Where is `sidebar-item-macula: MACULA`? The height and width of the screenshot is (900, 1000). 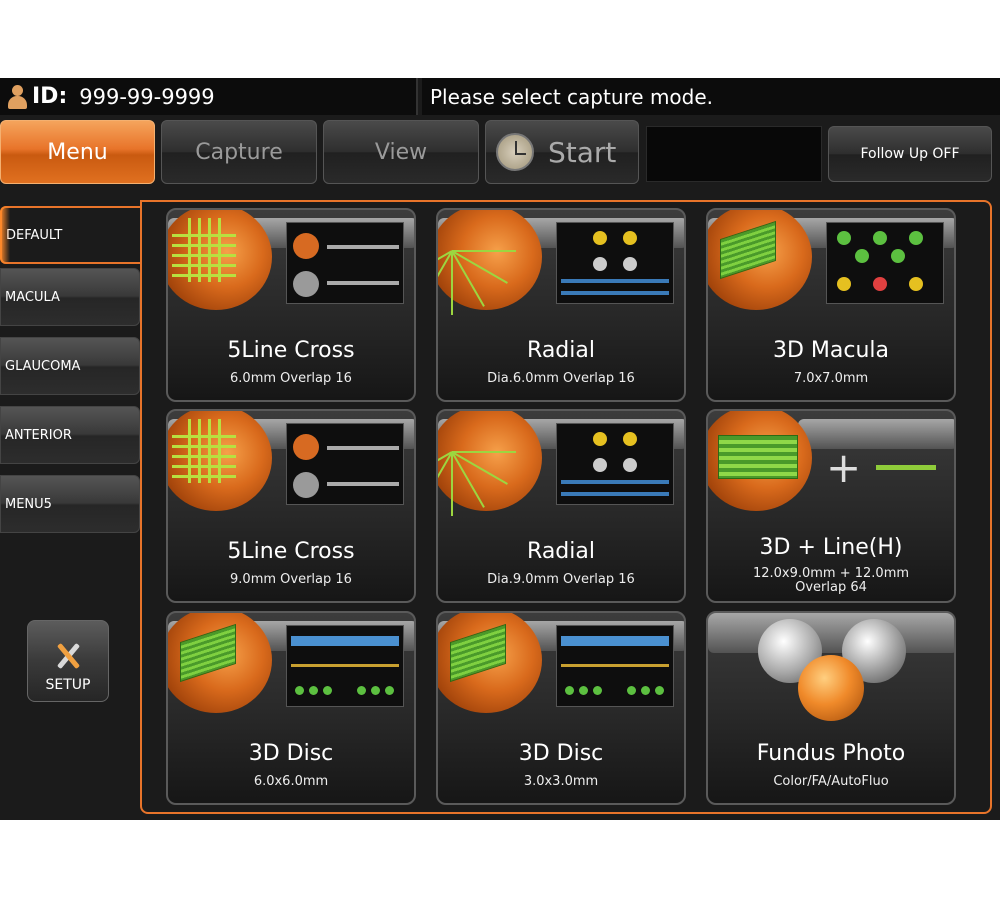 sidebar-item-macula: MACULA is located at coordinates (70, 297).